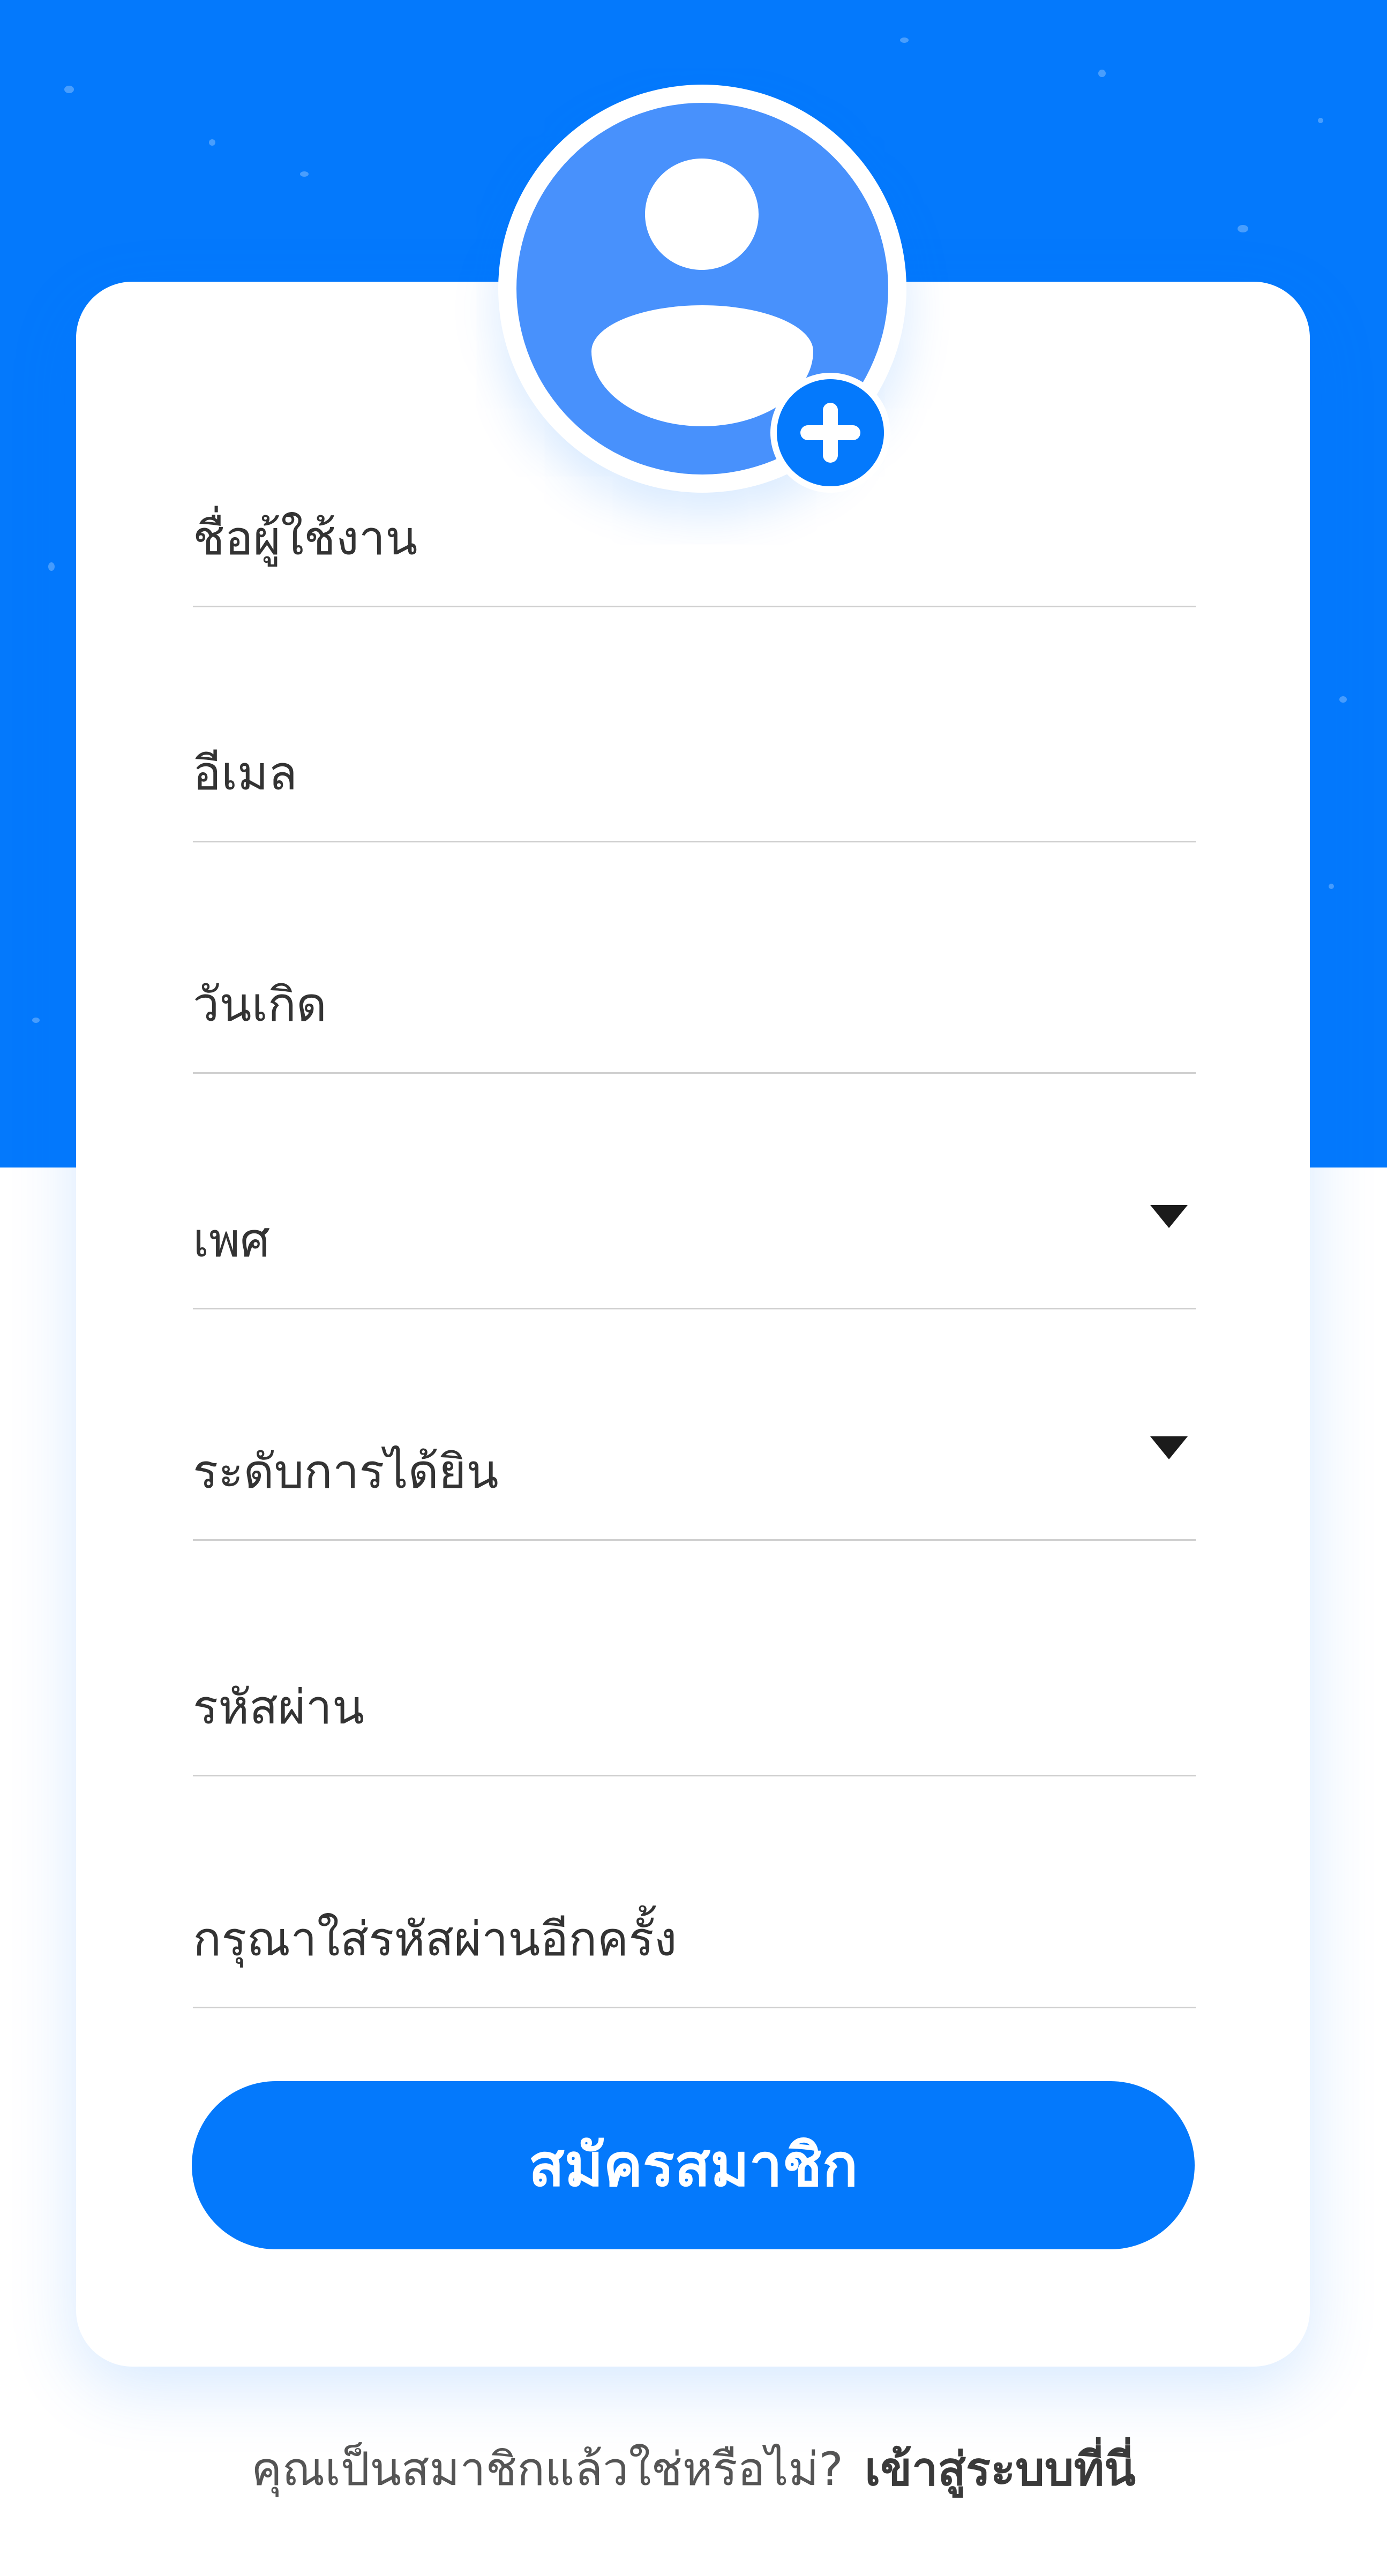 This screenshot has height=2576, width=1387. What do you see at coordinates (1001, 2469) in the screenshot?
I see `login-link: เข้าสู่ระบบที่นี่` at bounding box center [1001, 2469].